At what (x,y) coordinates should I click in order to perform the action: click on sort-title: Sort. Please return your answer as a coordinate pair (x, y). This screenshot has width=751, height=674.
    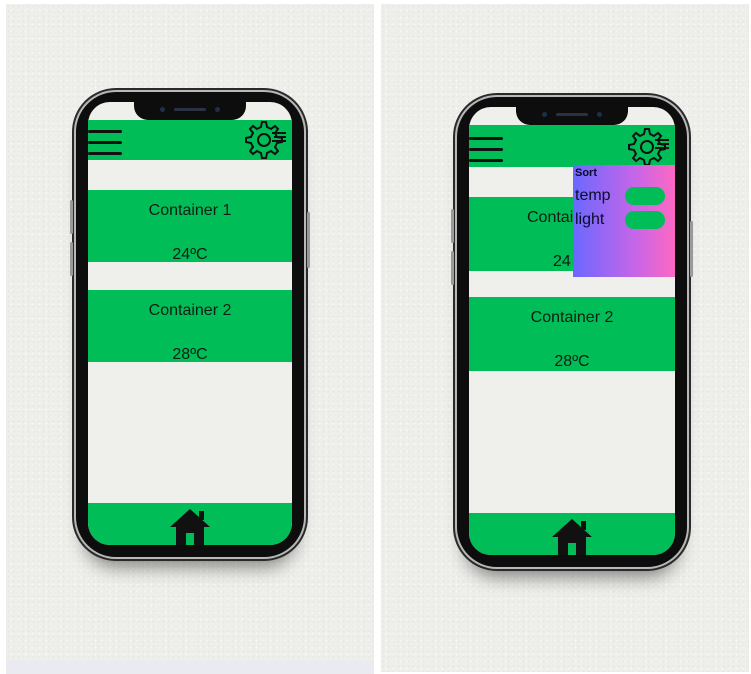
    Looking at the image, I should click on (586, 173).